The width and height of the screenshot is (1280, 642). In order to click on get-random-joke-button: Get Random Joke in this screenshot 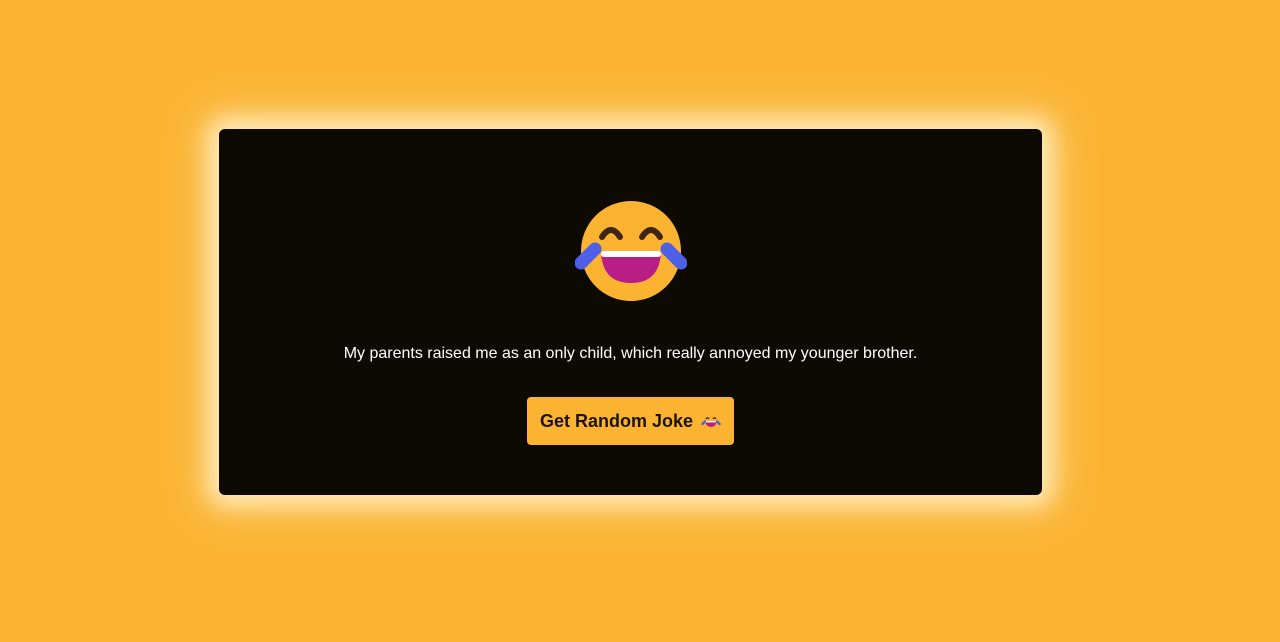, I will do `click(630, 421)`.